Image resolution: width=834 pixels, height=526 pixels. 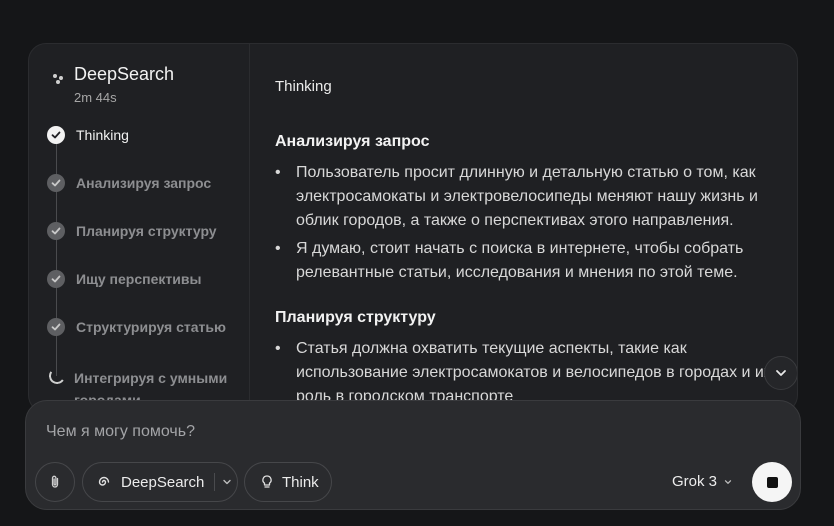 I want to click on message-input: Чем я могу помочь?, so click(x=120, y=432).